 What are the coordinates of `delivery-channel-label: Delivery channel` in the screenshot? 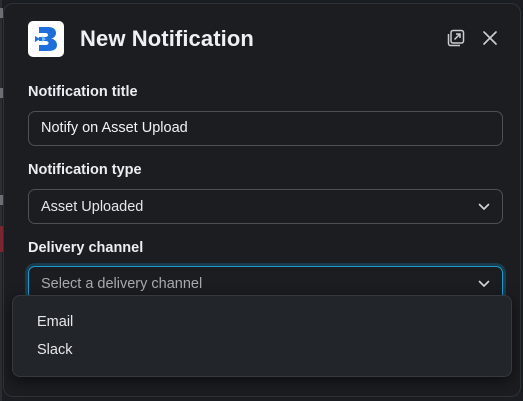 It's located at (86, 248).